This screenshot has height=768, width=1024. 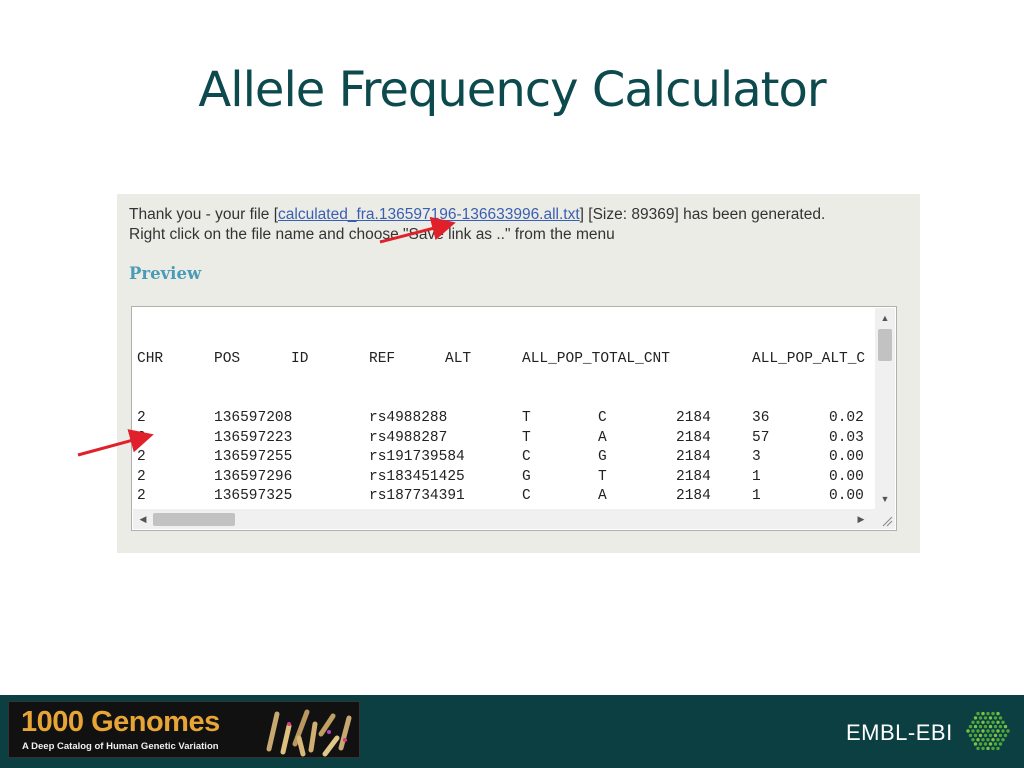 I want to click on horizontal-scrollbar: ◀ ▶, so click(x=504, y=519).